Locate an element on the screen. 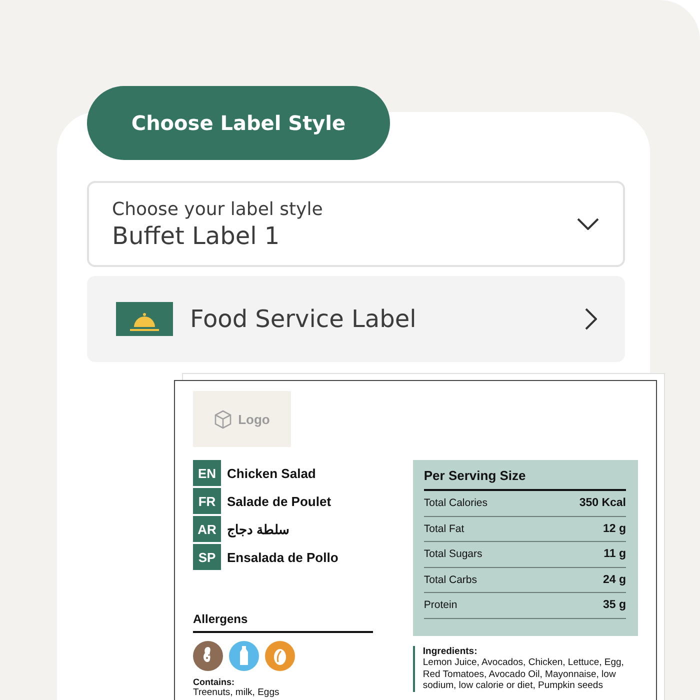  dish-name: Salade de Poulet is located at coordinates (279, 501).